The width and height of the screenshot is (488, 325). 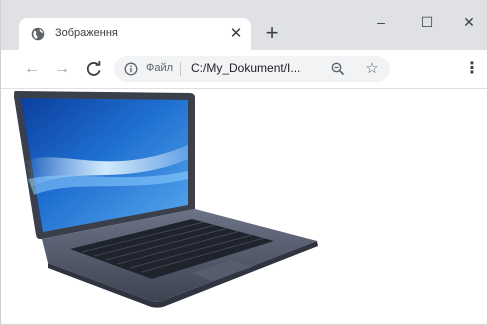 What do you see at coordinates (236, 34) in the screenshot?
I see `close-icon: ✕` at bounding box center [236, 34].